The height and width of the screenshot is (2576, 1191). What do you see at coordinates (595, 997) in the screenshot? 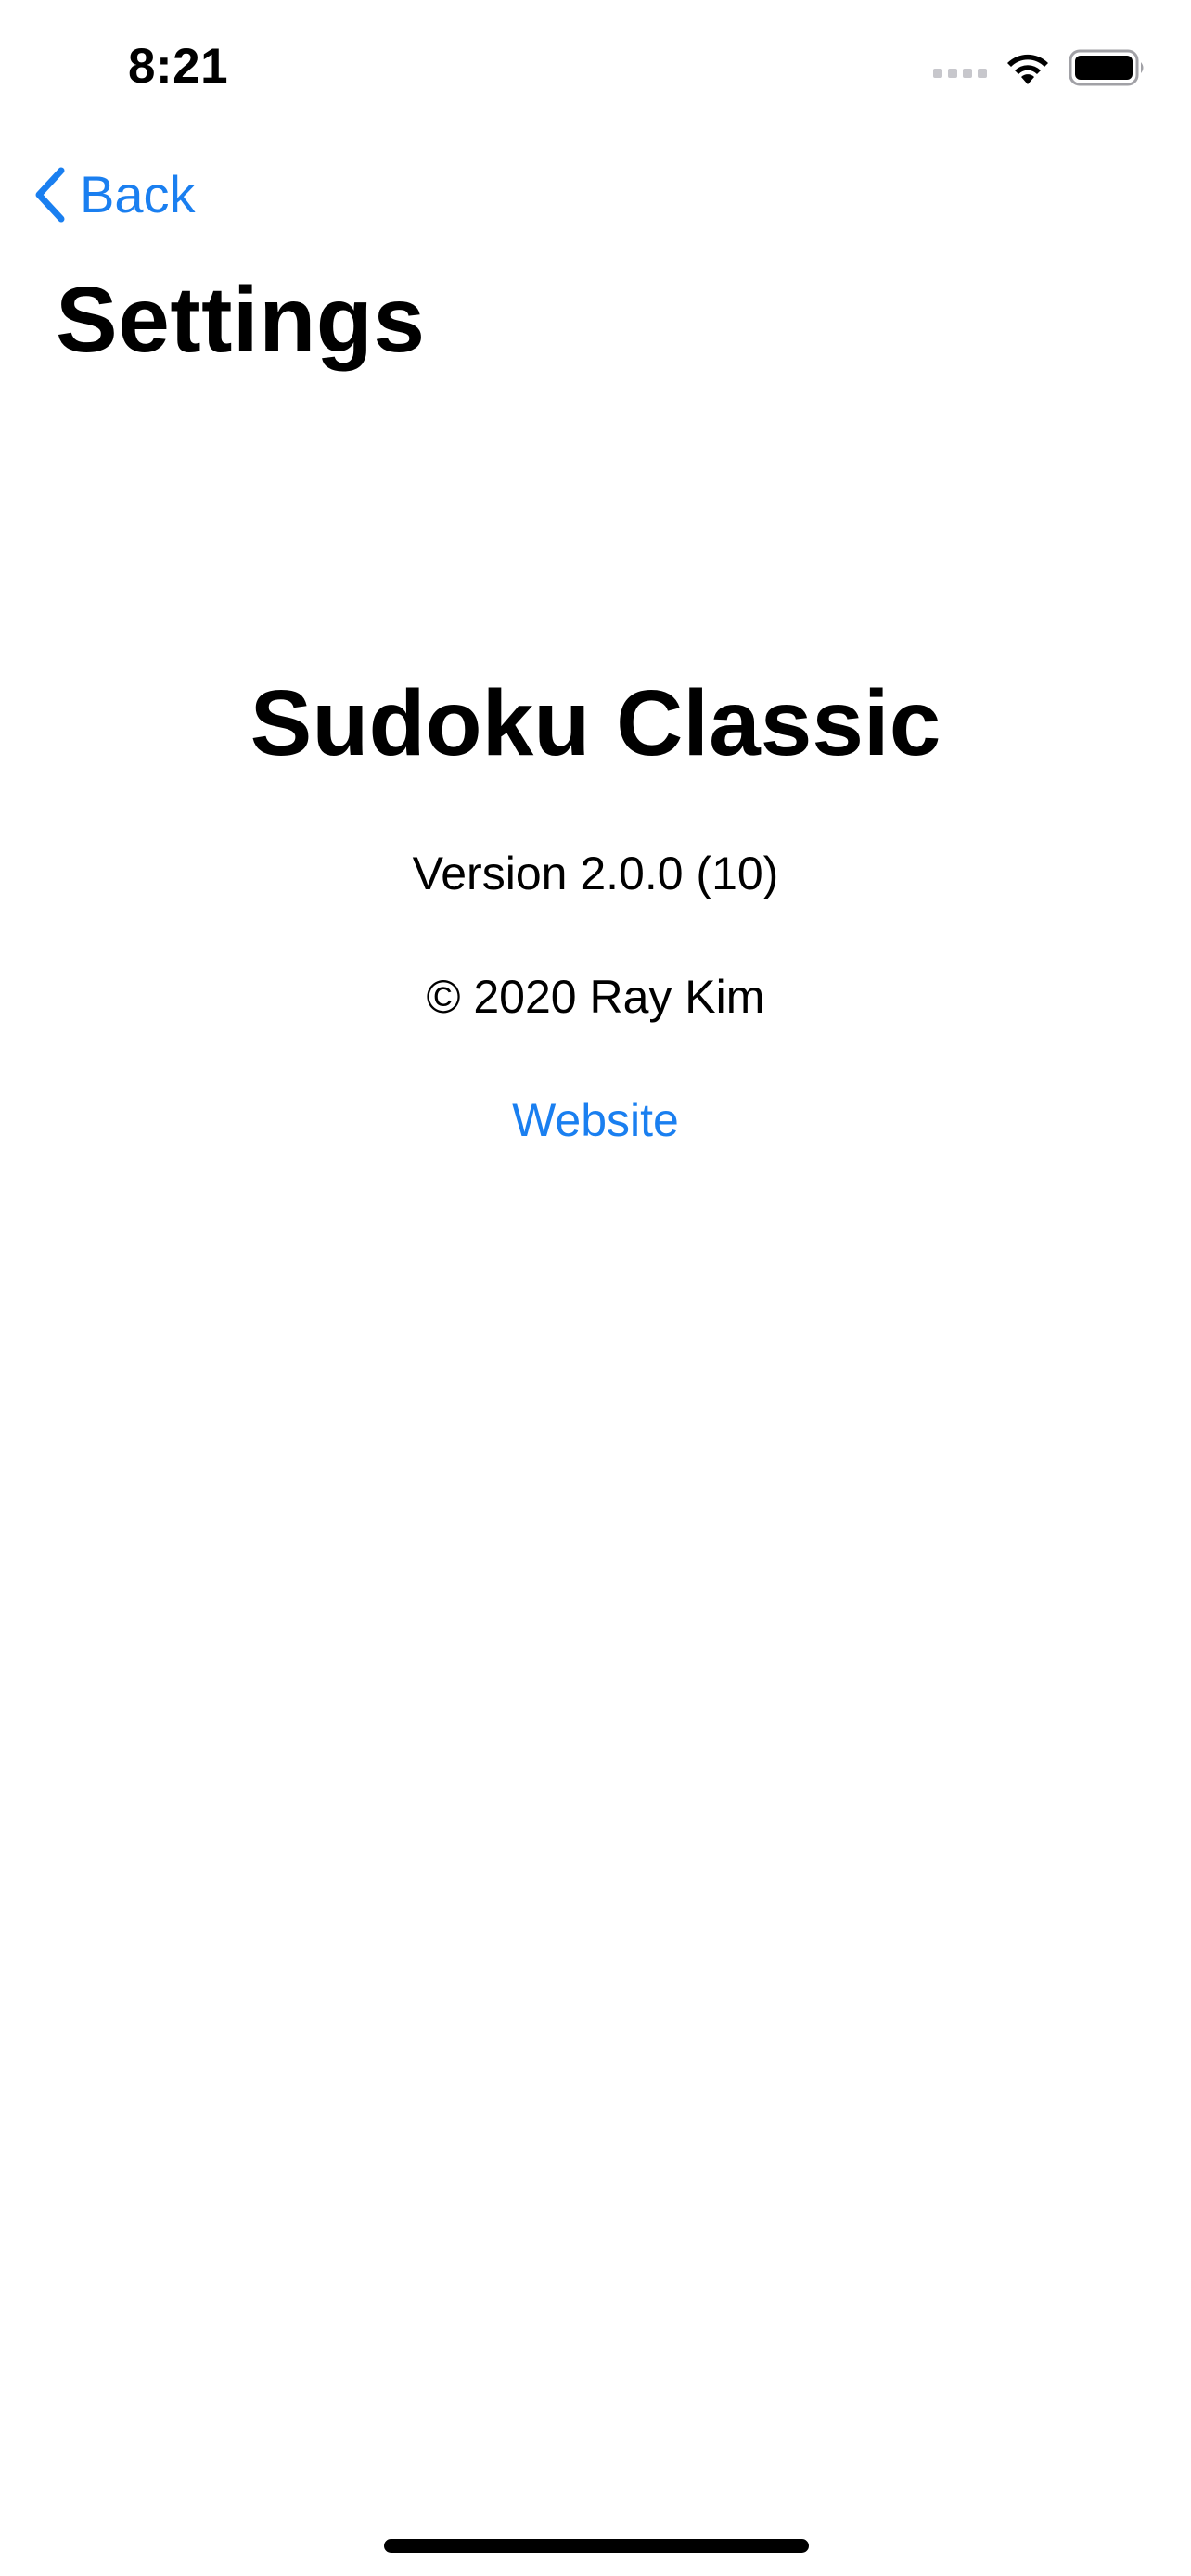
I see `copyright-text: © 2020 Ray Kim` at bounding box center [595, 997].